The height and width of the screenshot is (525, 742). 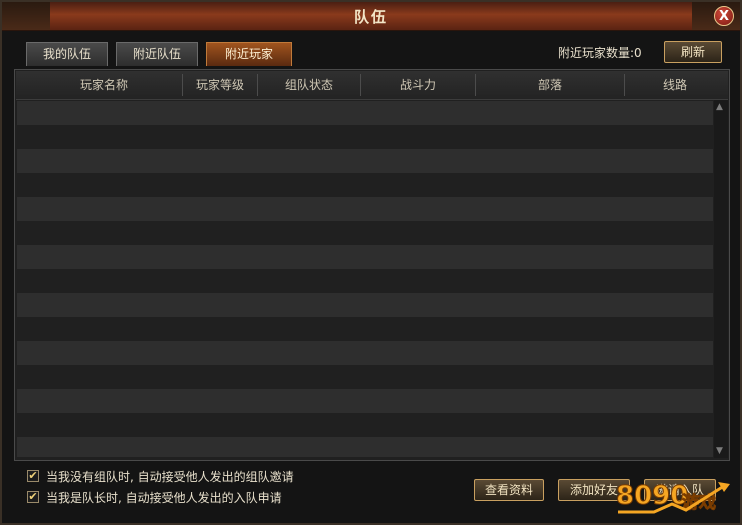 I want to click on column-tribe: 部落, so click(x=550, y=85).